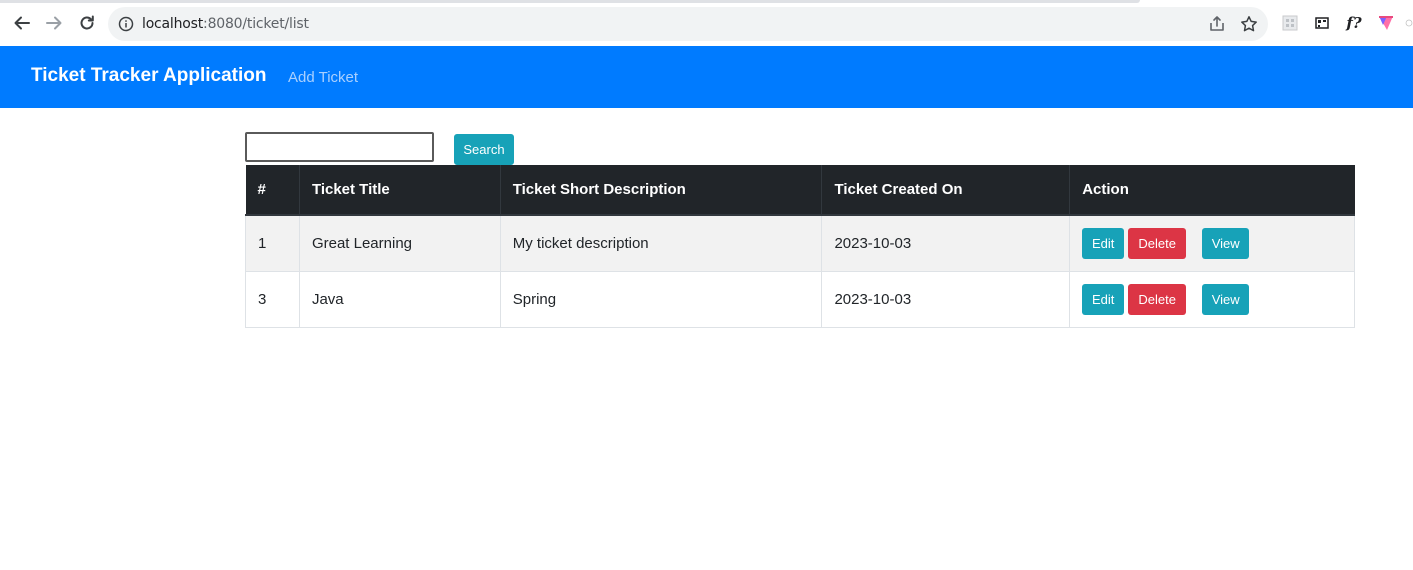 The width and height of the screenshot is (1413, 570). I want to click on search-button: Search, so click(484, 149).